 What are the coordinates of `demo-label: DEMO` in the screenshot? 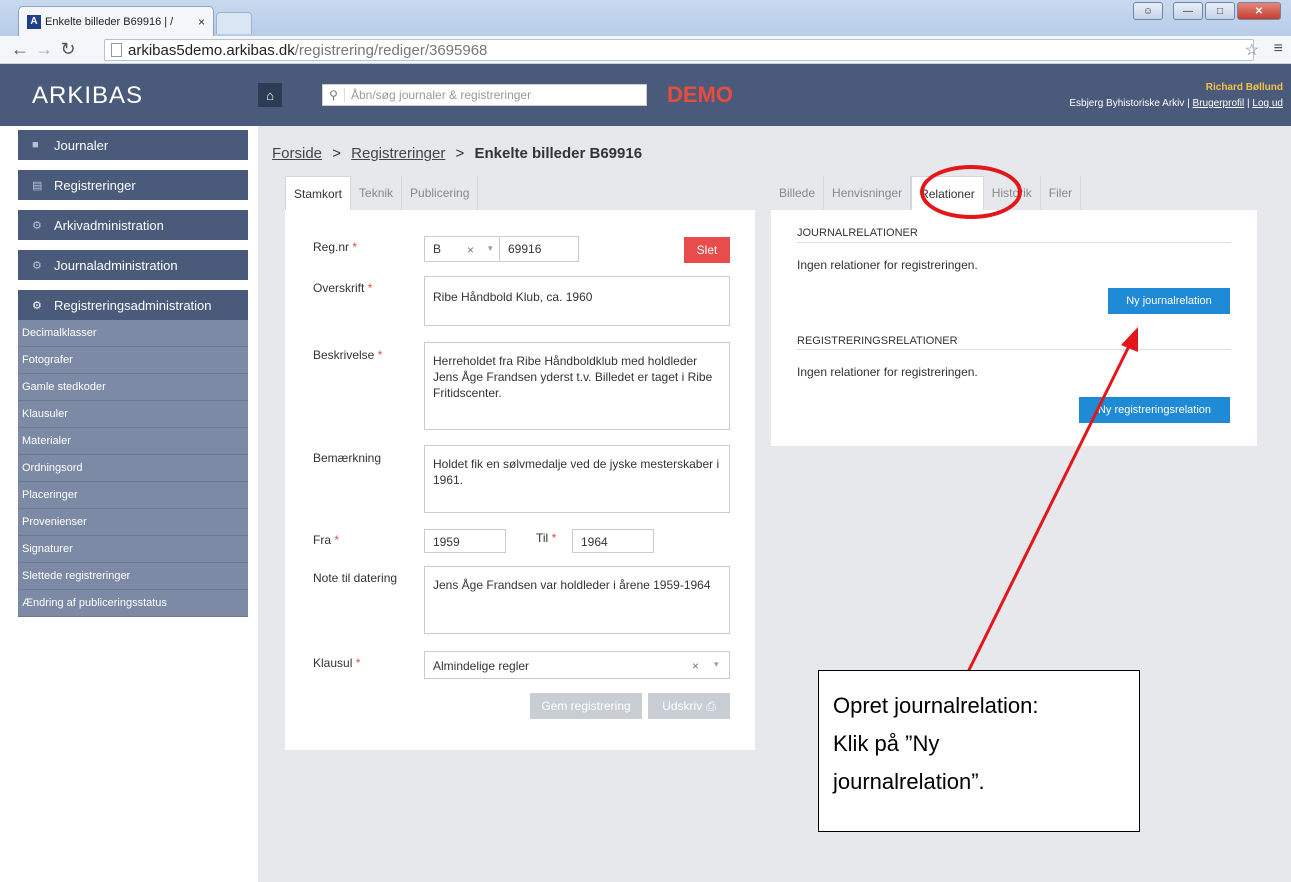 It's located at (700, 94).